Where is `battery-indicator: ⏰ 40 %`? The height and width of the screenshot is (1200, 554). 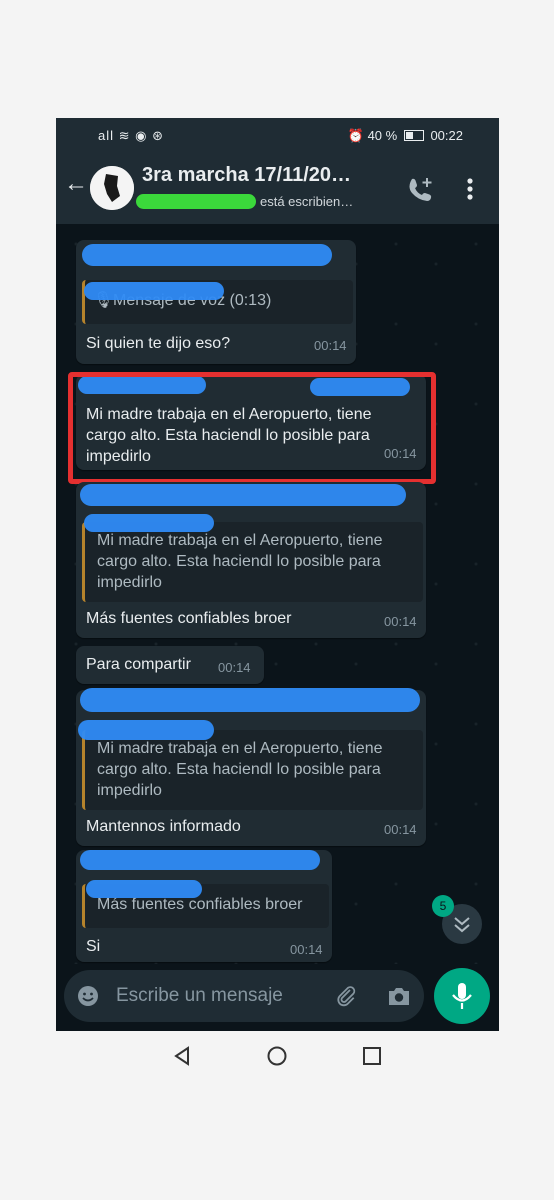 battery-indicator: ⏰ 40 % is located at coordinates (372, 135).